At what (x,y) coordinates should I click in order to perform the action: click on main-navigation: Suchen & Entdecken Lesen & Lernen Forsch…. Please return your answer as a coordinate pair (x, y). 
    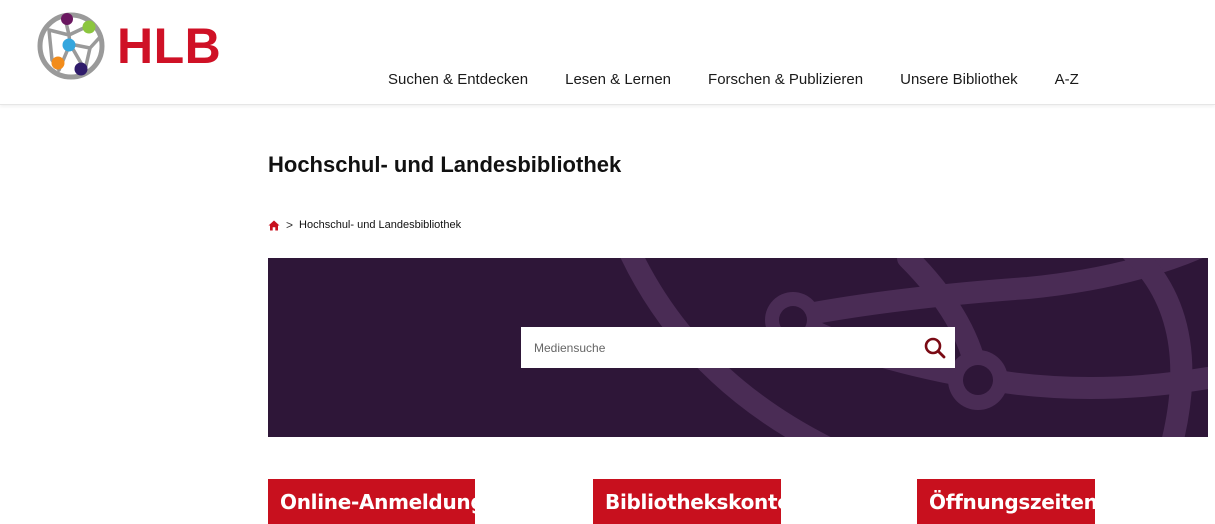
    Looking at the image, I should click on (733, 79).